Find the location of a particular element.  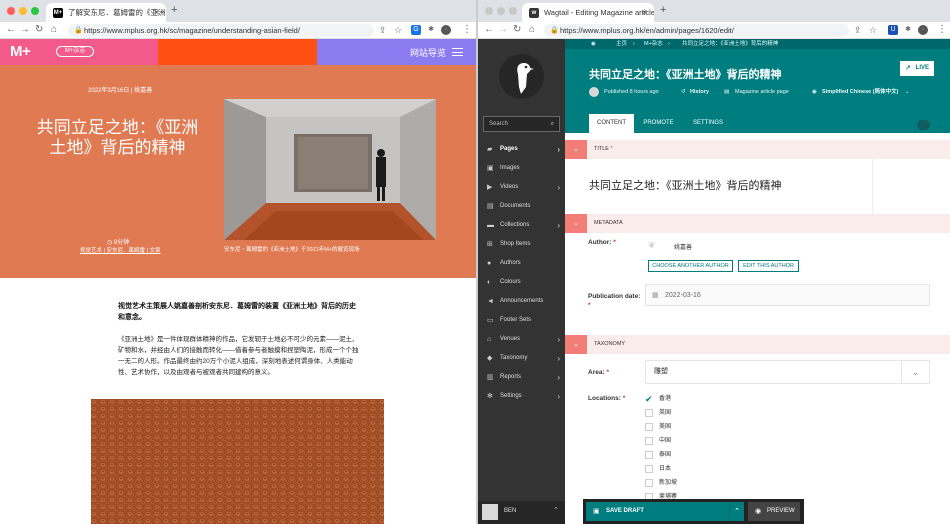

sidebar-user: BEN ⌃ is located at coordinates (521, 512).